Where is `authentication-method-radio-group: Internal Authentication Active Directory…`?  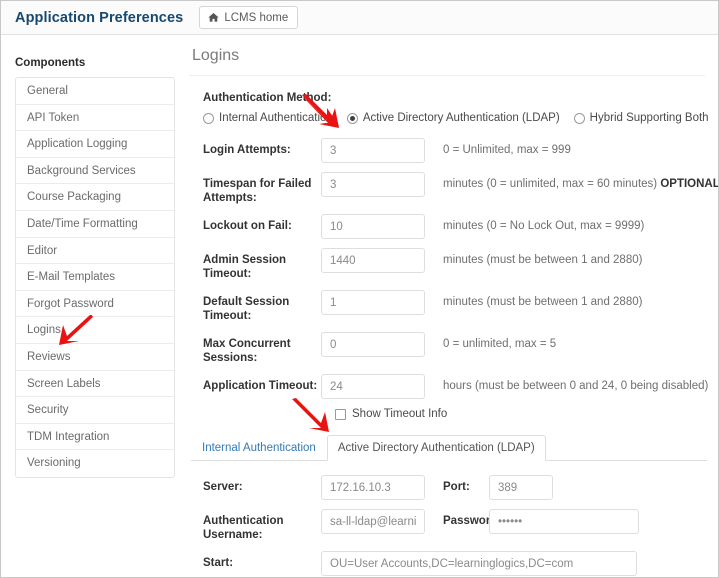
authentication-method-radio-group: Internal Authentication Active Directory… is located at coordinates (456, 118).